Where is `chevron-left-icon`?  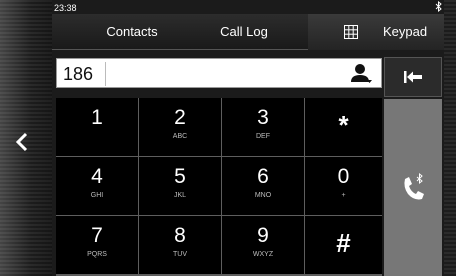
chevron-left-icon is located at coordinates (21, 142).